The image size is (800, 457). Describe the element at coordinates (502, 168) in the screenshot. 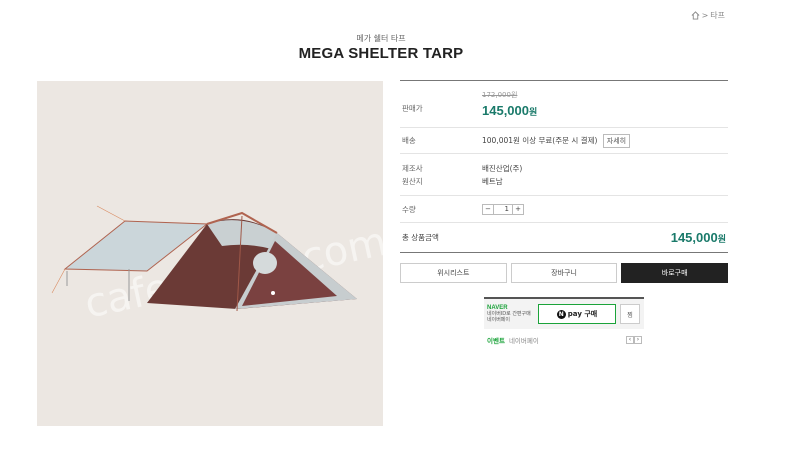

I see `maker-value: 배진산업(주)` at that location.